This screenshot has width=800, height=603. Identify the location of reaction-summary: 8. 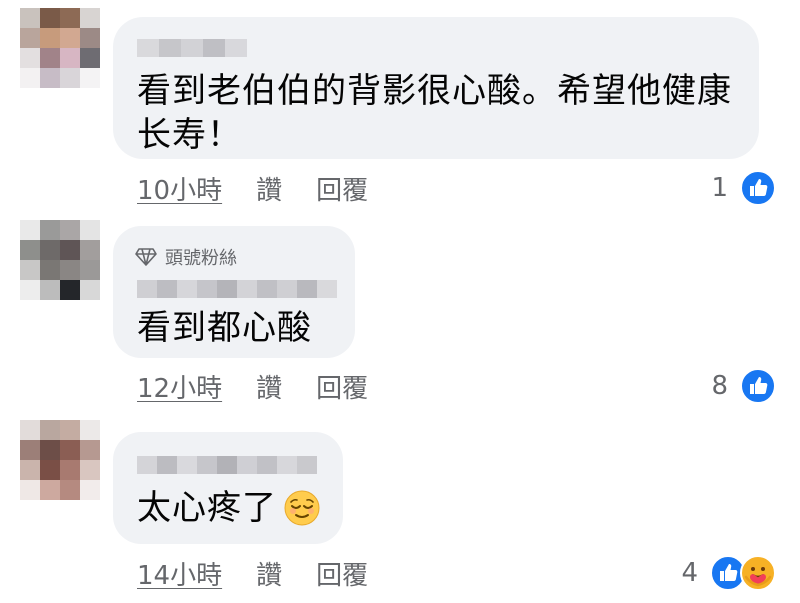
(743, 386).